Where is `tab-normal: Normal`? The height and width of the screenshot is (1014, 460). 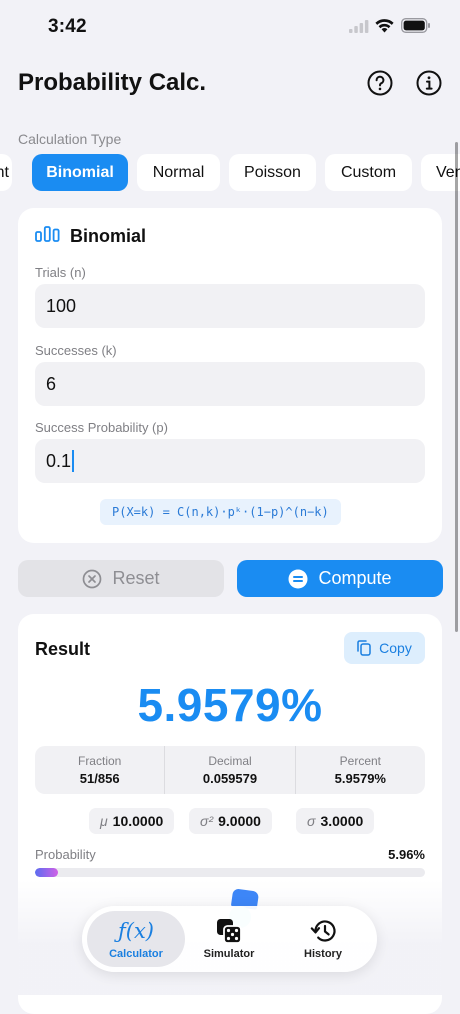 tab-normal: Normal is located at coordinates (178, 172).